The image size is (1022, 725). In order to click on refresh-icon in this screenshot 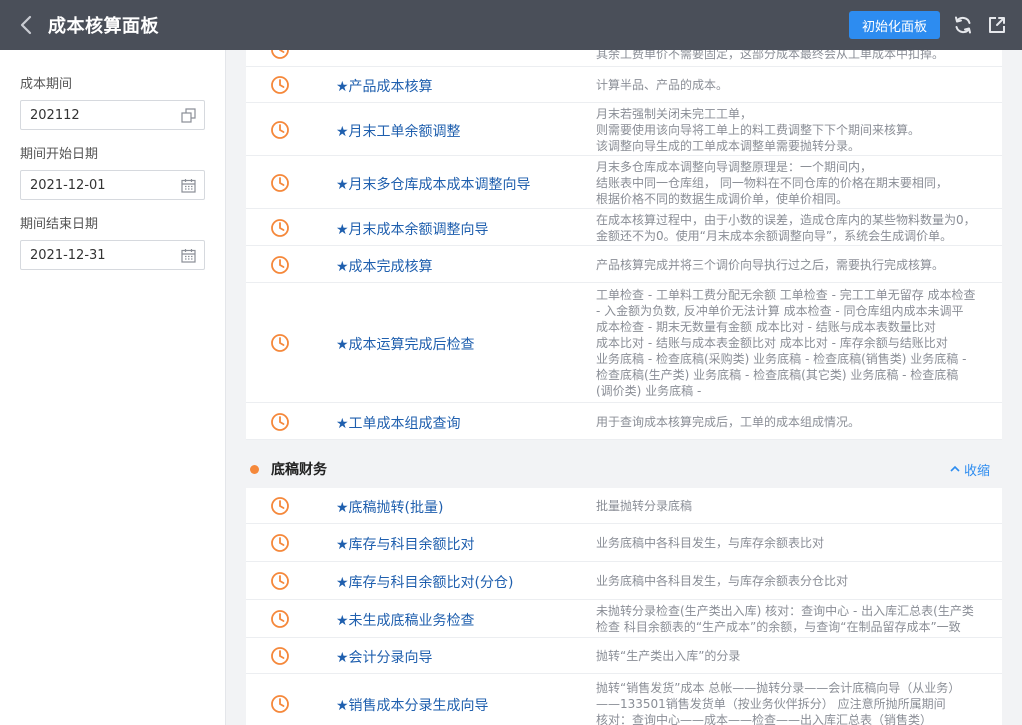, I will do `click(963, 25)`.